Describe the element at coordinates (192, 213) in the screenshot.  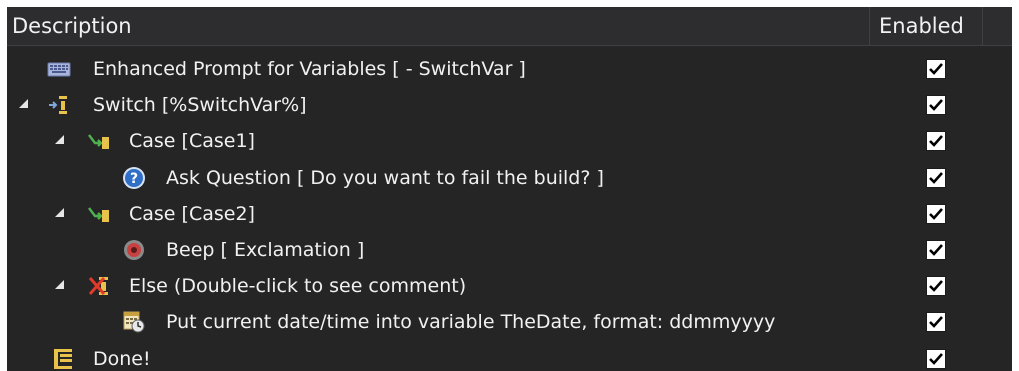
I see `row-label: Case [Case2]` at that location.